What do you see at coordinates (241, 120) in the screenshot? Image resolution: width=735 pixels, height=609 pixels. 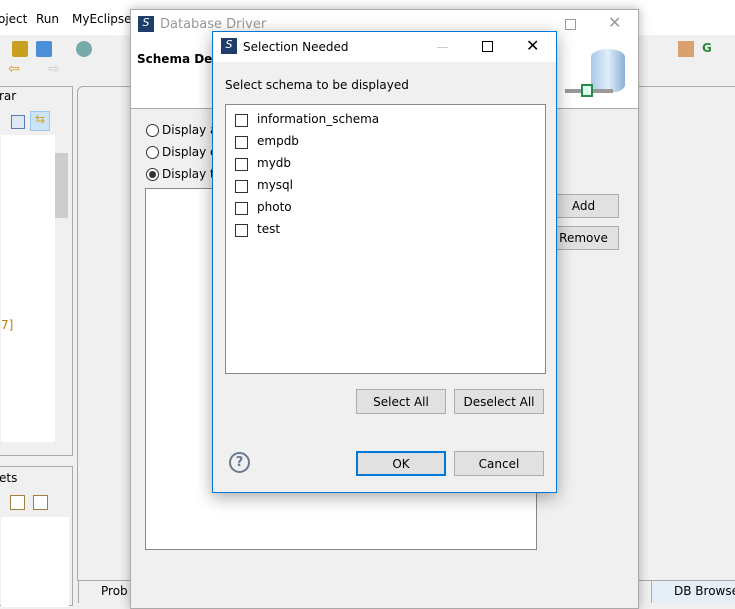 I see `checkbox-information-schema` at bounding box center [241, 120].